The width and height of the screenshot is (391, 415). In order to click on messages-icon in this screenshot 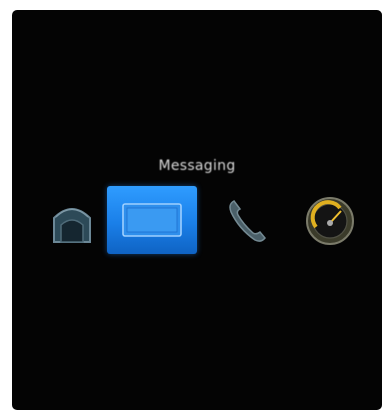, I will do `click(152, 220)`.